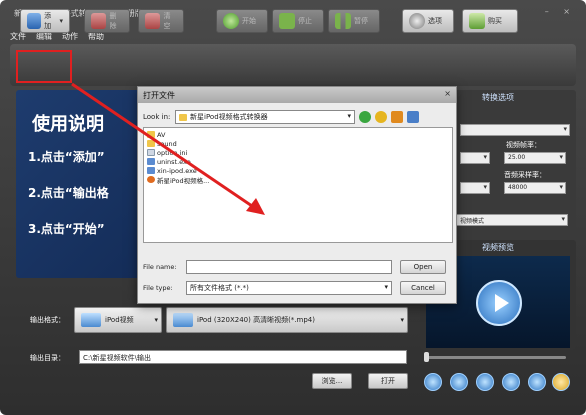 Image resolution: width=586 pixels, height=415 pixels. What do you see at coordinates (172, 152) in the screenshot?
I see `file-name: option.ini` at bounding box center [172, 152].